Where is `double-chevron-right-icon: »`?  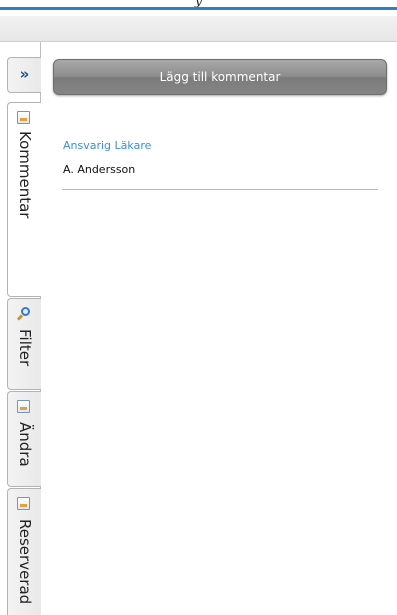
double-chevron-right-icon: » is located at coordinates (24, 74).